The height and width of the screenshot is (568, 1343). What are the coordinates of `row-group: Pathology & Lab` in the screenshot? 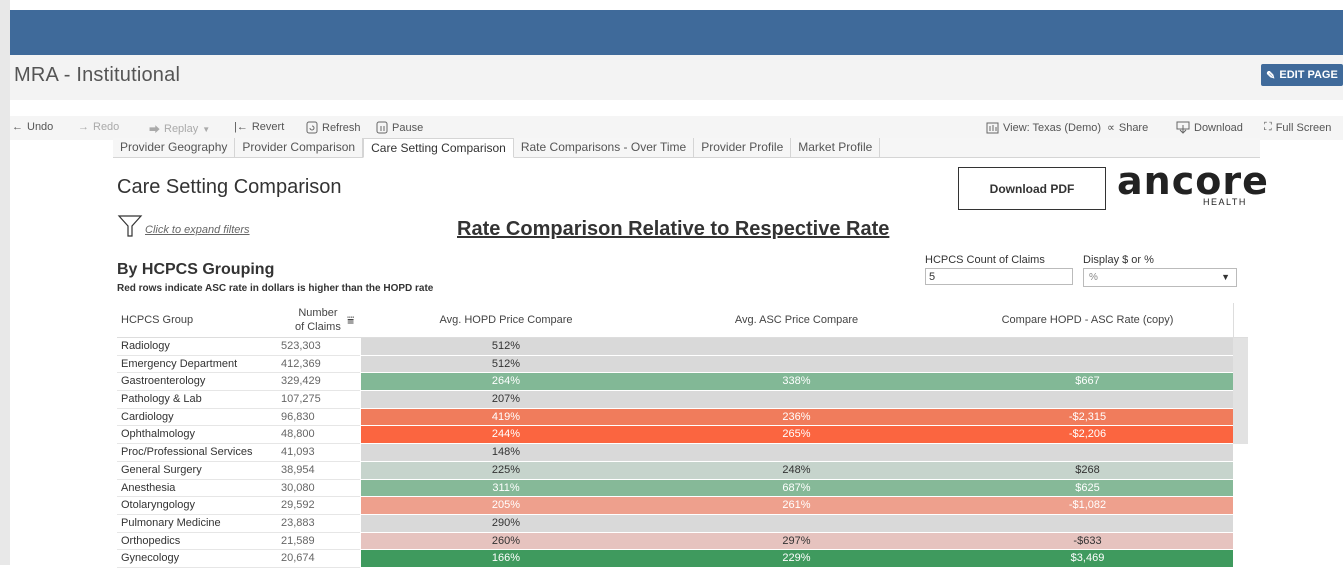 It's located at (197, 400).